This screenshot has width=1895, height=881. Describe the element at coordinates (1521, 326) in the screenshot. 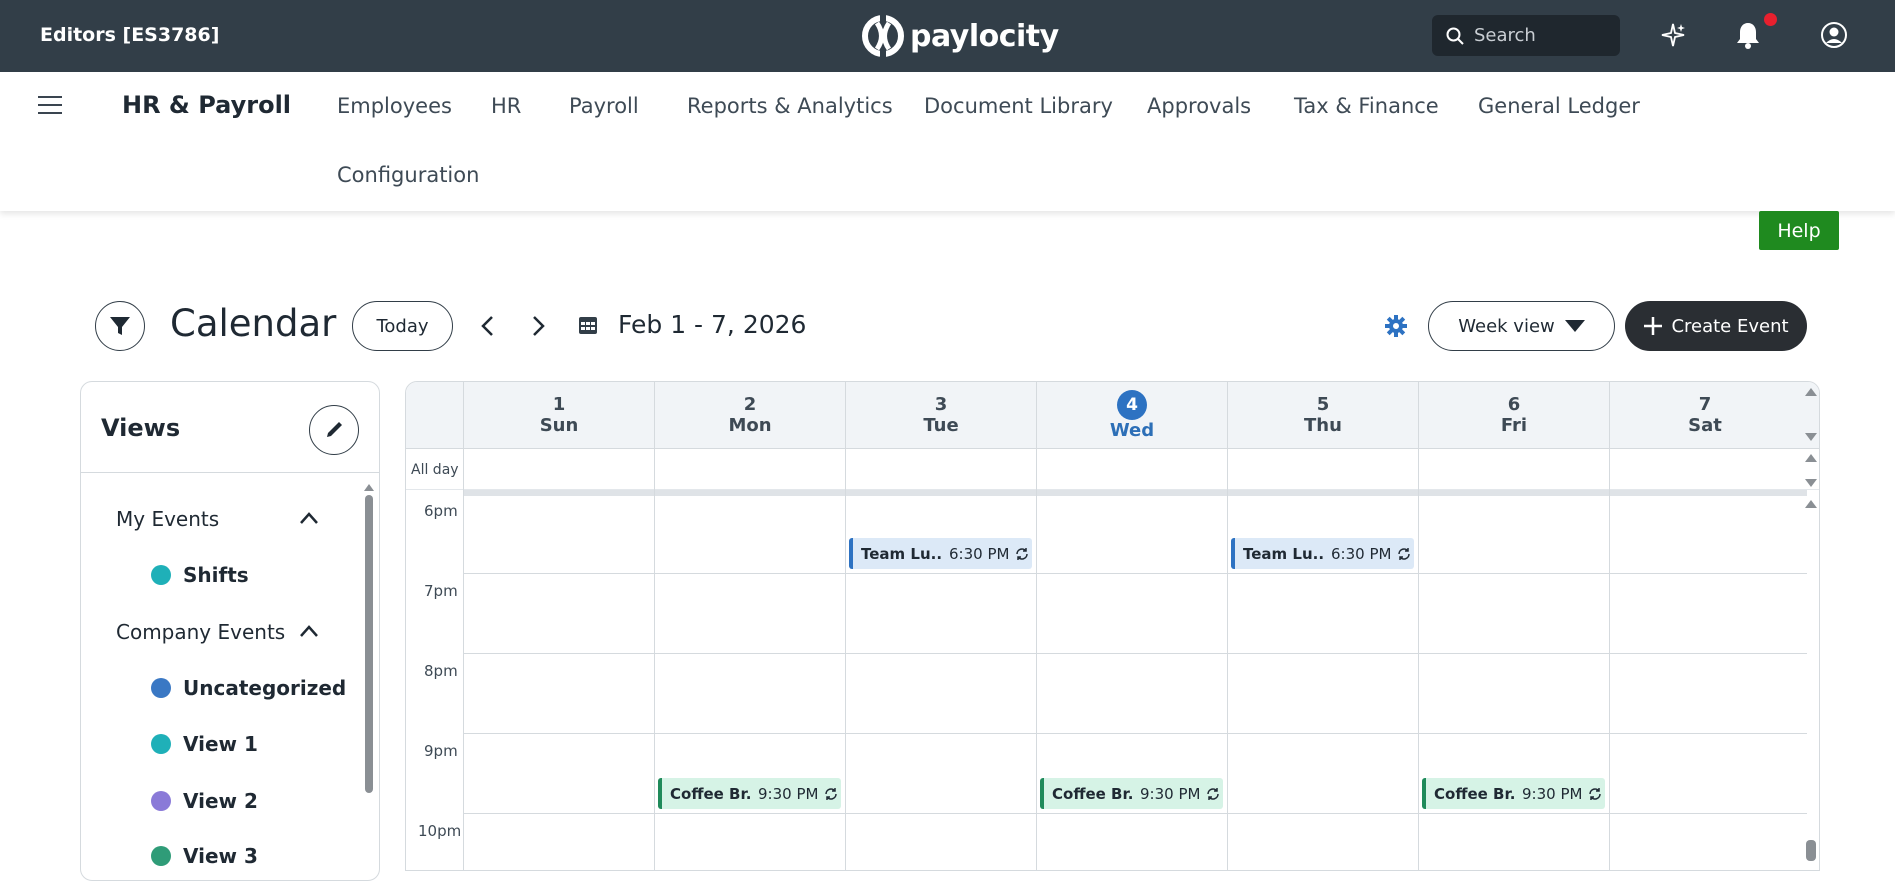

I see `week-view-dropdown: Week view` at that location.